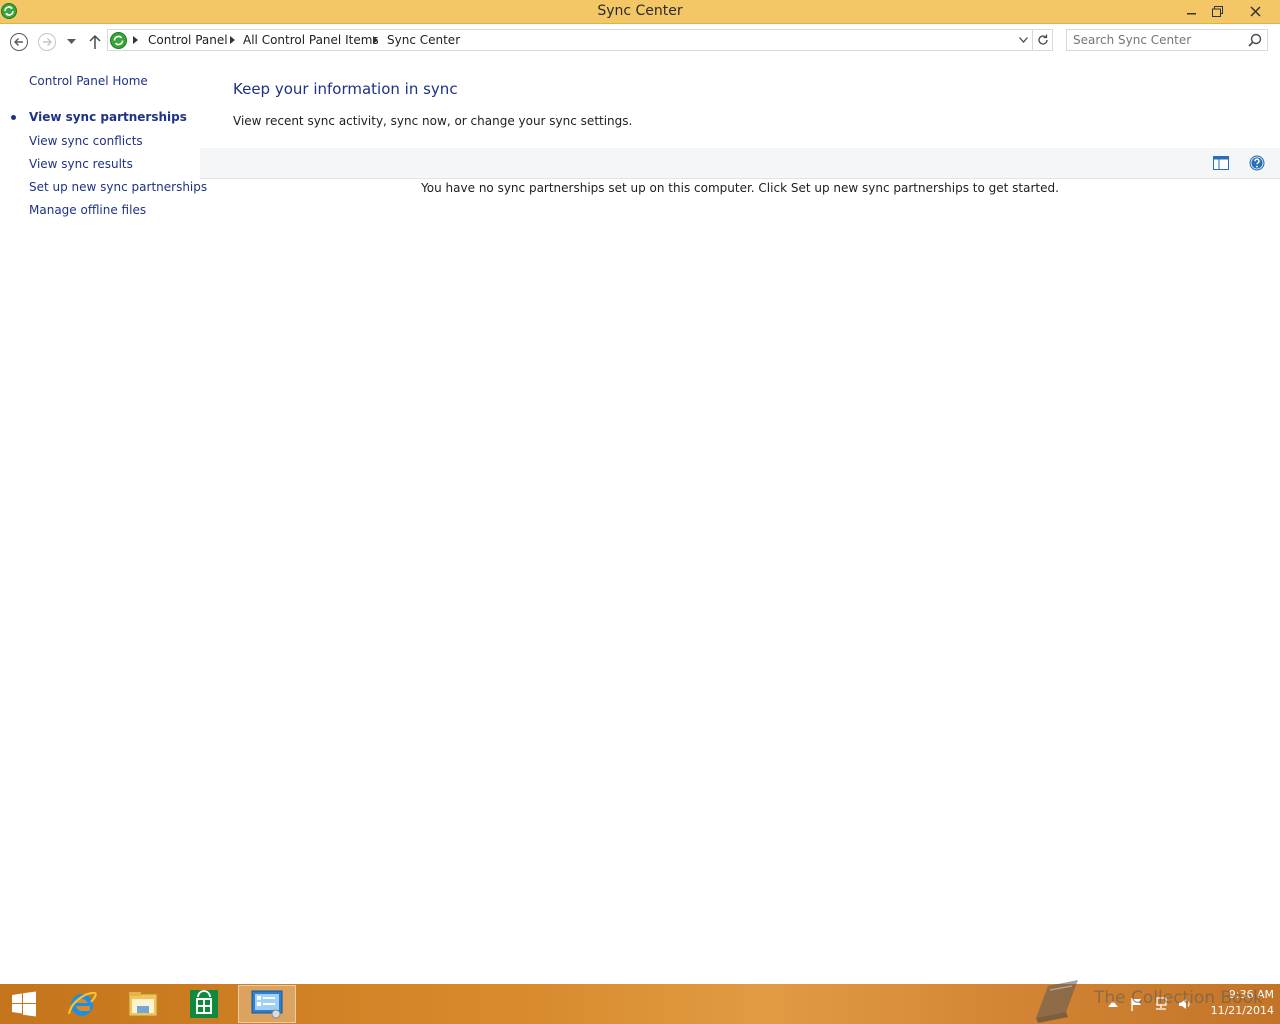  I want to click on network-icon, so click(1161, 1003).